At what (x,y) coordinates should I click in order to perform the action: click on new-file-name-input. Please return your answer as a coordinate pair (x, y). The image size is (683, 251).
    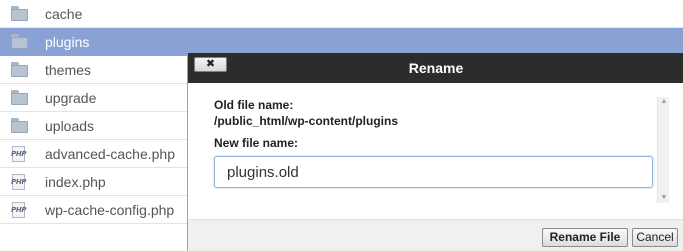
    Looking at the image, I should click on (433, 172).